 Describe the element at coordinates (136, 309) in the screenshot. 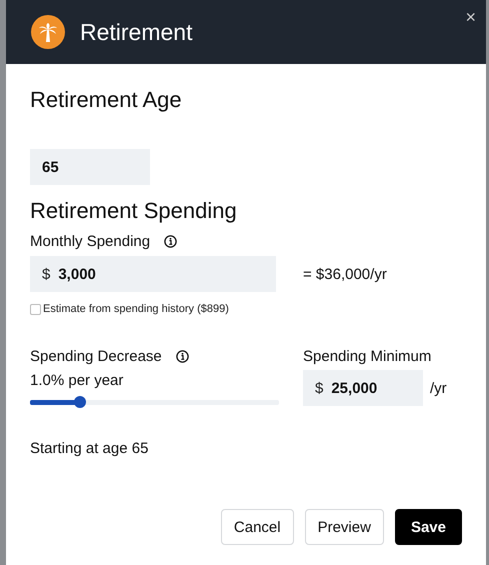

I see `checkbox-label: Estimate from spending history ($899)` at that location.